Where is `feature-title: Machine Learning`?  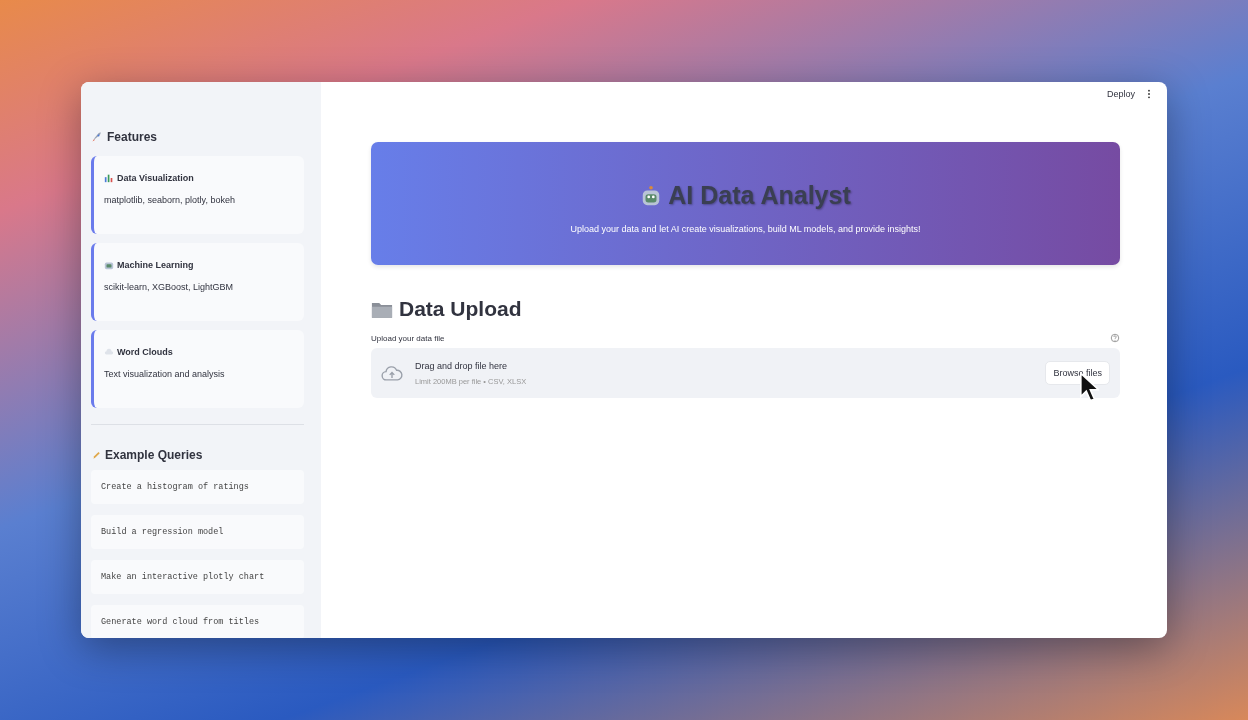
feature-title: Machine Learning is located at coordinates (155, 265).